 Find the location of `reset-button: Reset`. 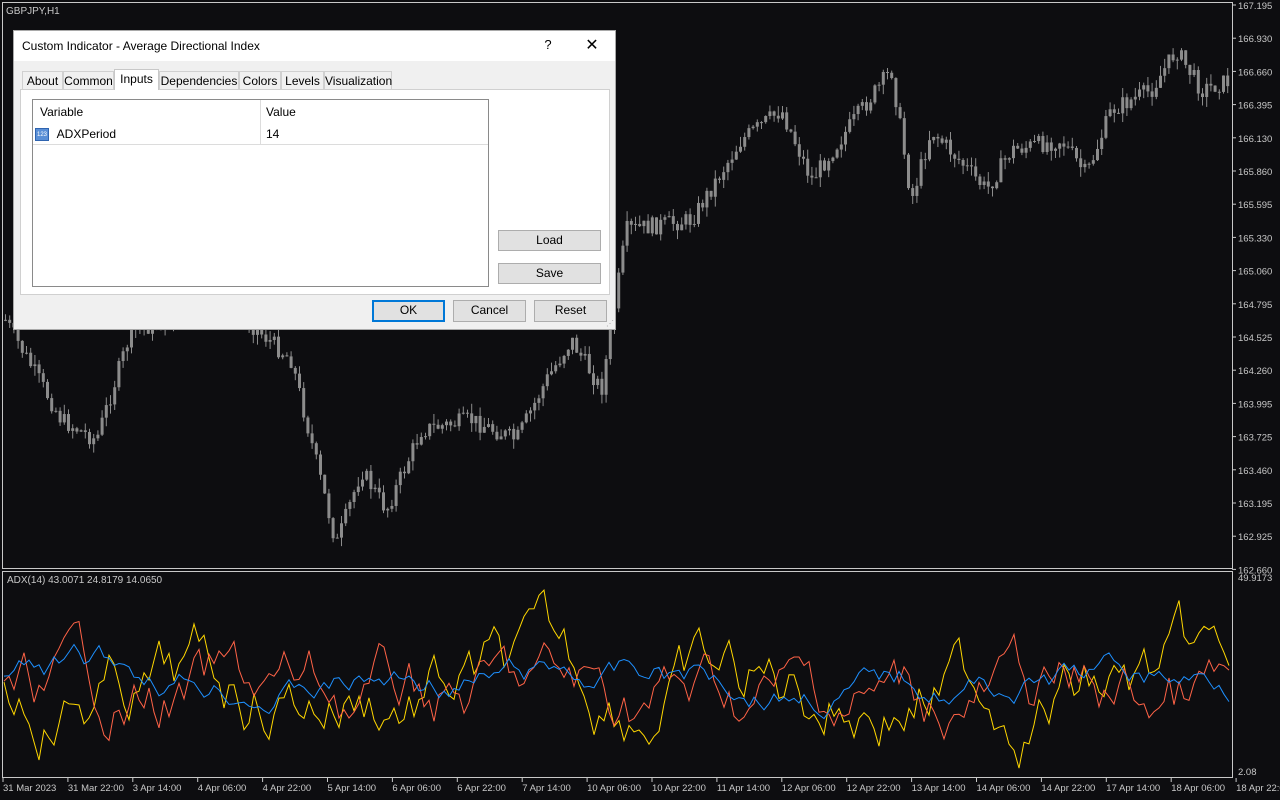

reset-button: Reset is located at coordinates (570, 311).